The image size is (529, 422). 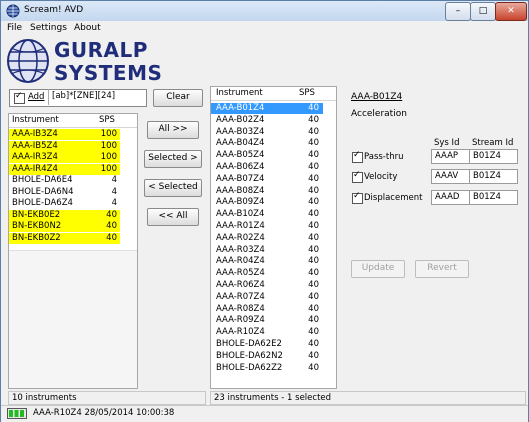 I want to click on detail-sensor-type: Acceleration, so click(x=379, y=114).